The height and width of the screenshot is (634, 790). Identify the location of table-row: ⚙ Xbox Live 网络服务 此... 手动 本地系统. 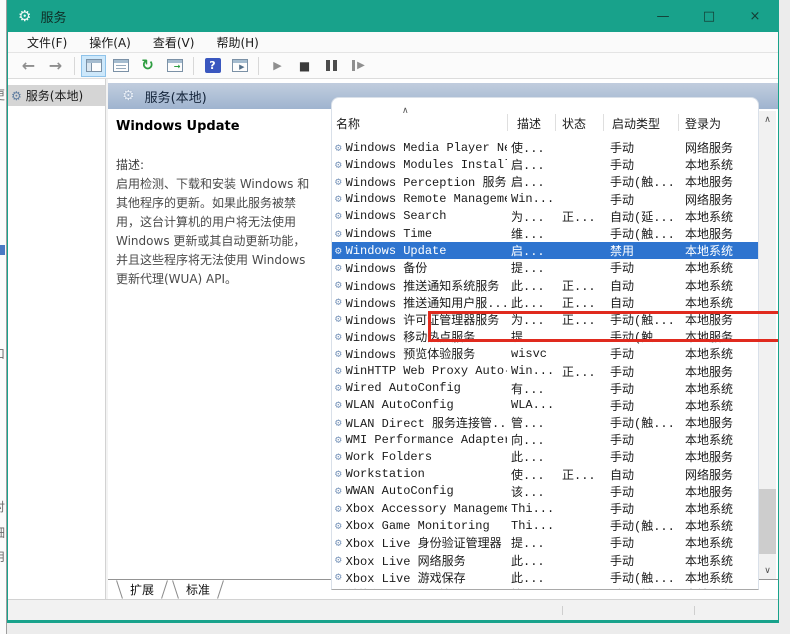
(545, 560).